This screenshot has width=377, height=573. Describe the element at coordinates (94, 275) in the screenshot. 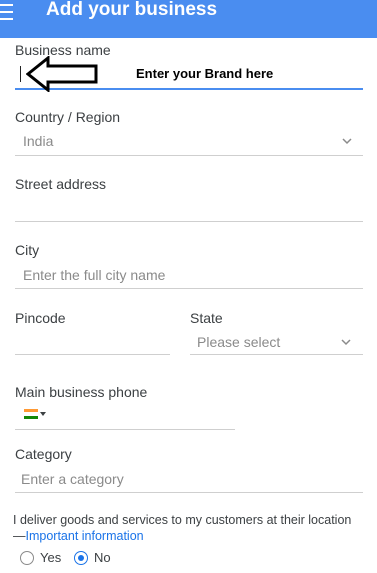

I see `city-placeholder: Enter the full city name` at that location.